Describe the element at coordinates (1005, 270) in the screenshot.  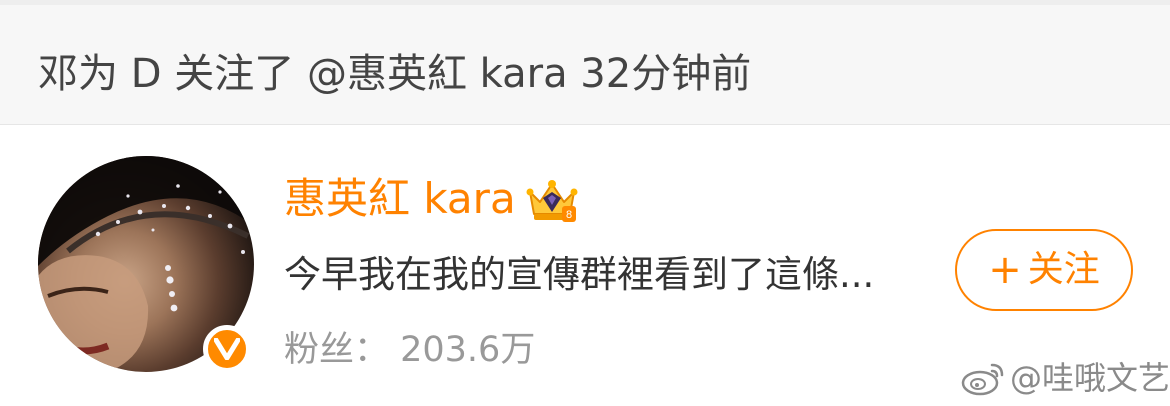
I see `plus-icon: +` at that location.